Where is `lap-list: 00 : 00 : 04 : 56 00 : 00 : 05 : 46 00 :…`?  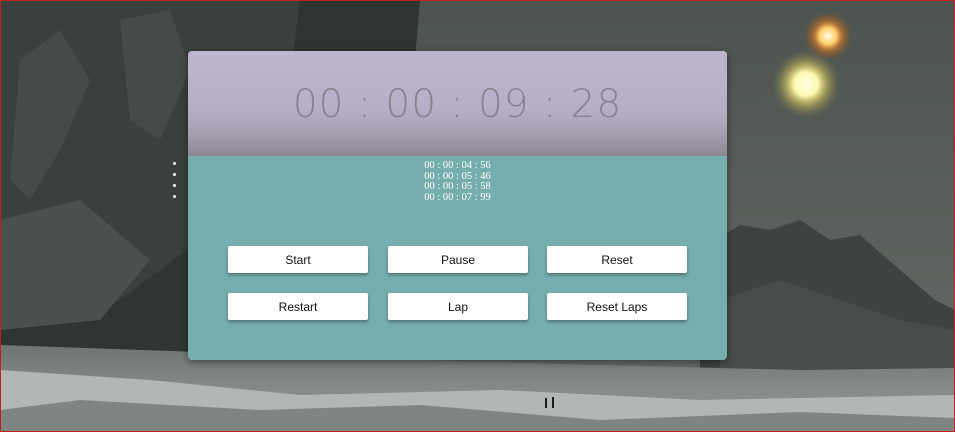 lap-list: 00 : 00 : 04 : 56 00 : 00 : 05 : 46 00 :… is located at coordinates (457, 182).